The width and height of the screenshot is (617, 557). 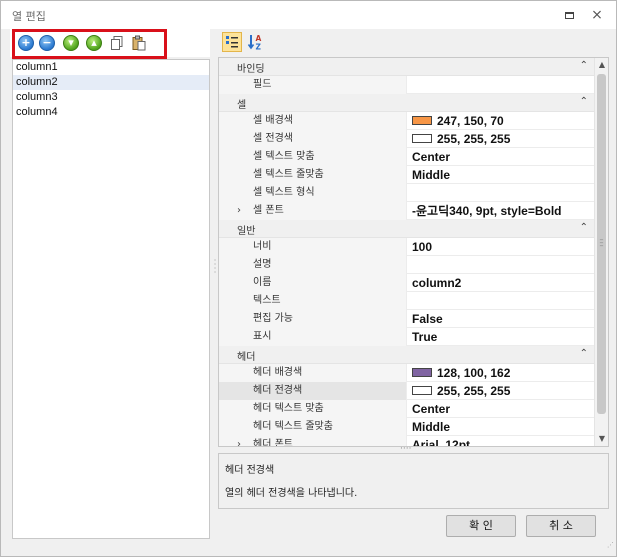 I want to click on property-name: 셀 전경색, so click(x=313, y=139).